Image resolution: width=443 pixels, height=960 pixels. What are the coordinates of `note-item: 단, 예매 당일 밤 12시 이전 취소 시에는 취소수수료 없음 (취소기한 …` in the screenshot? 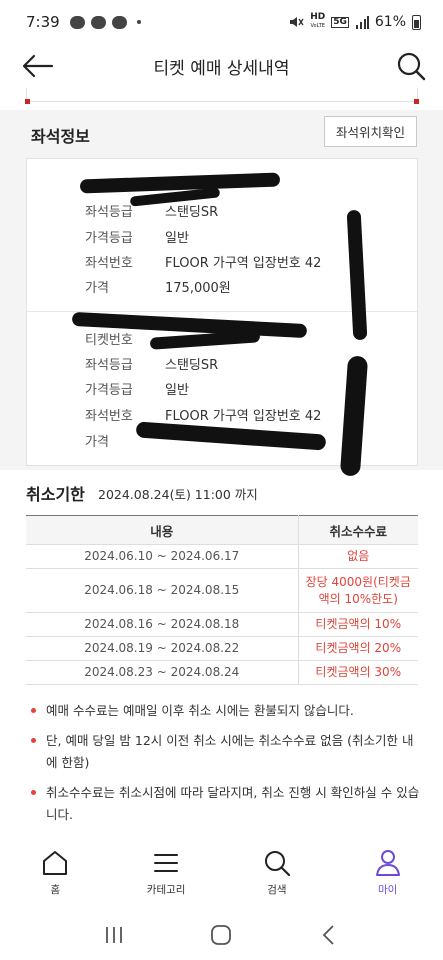 It's located at (225, 752).